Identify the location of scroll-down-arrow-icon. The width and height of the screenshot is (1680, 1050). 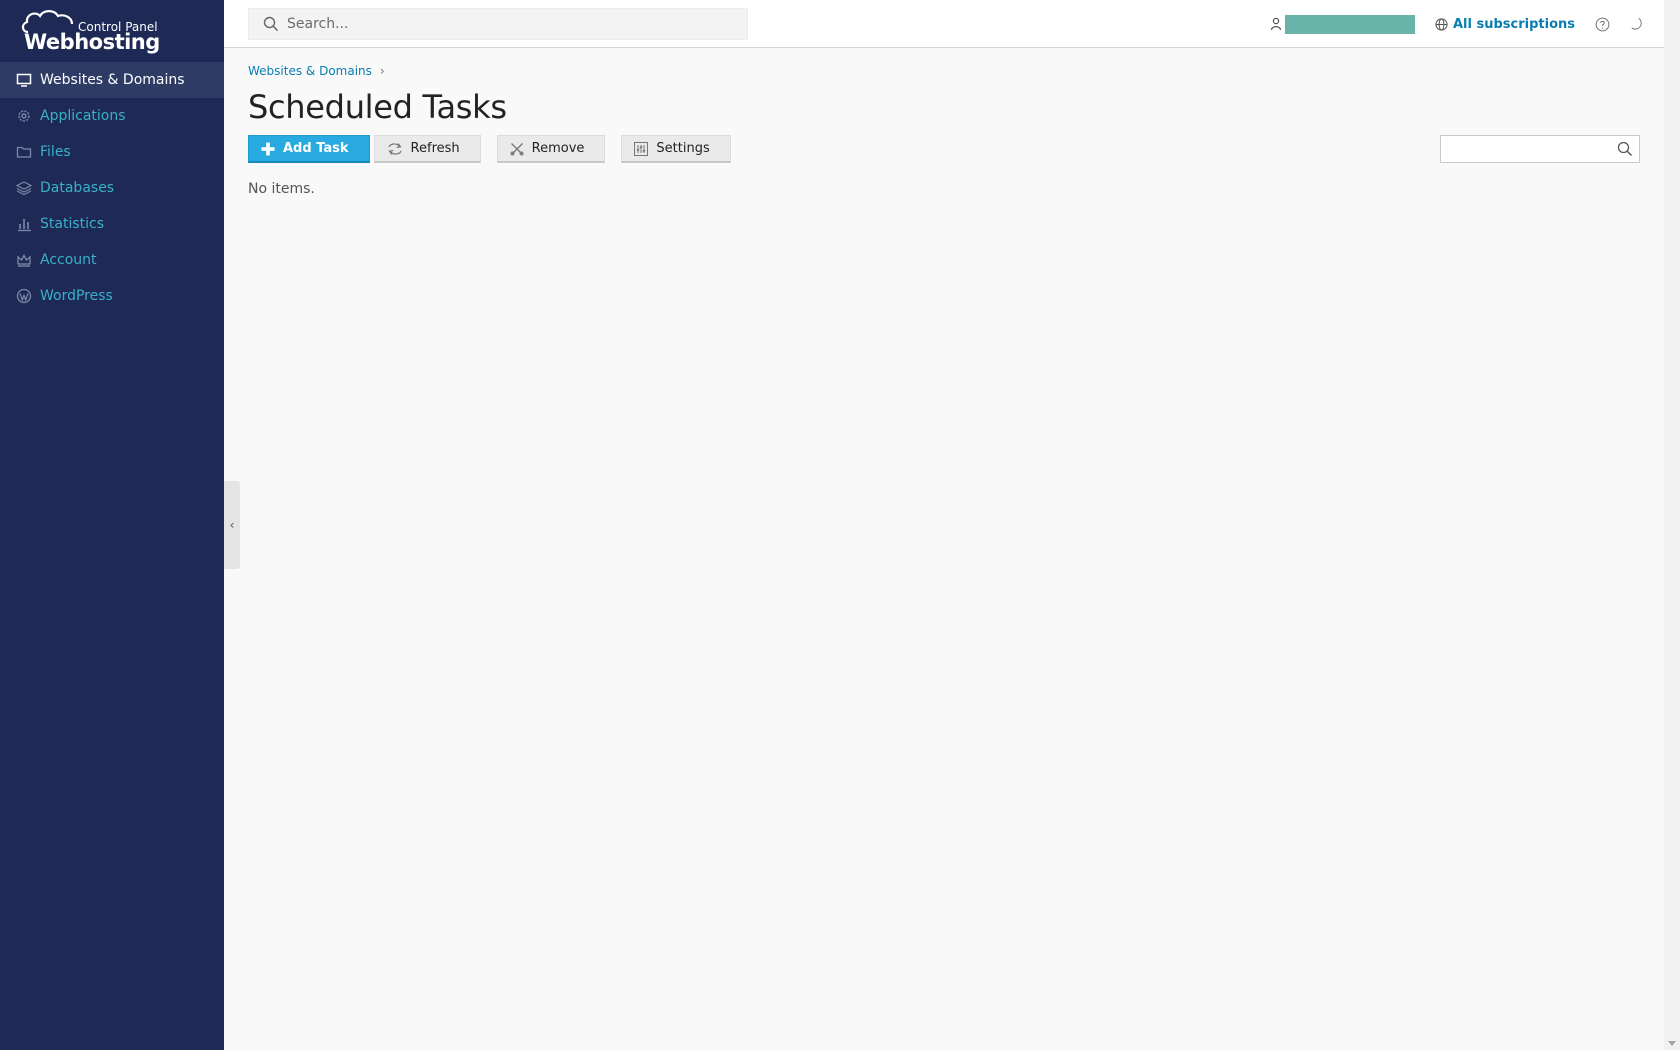
(1672, 1043).